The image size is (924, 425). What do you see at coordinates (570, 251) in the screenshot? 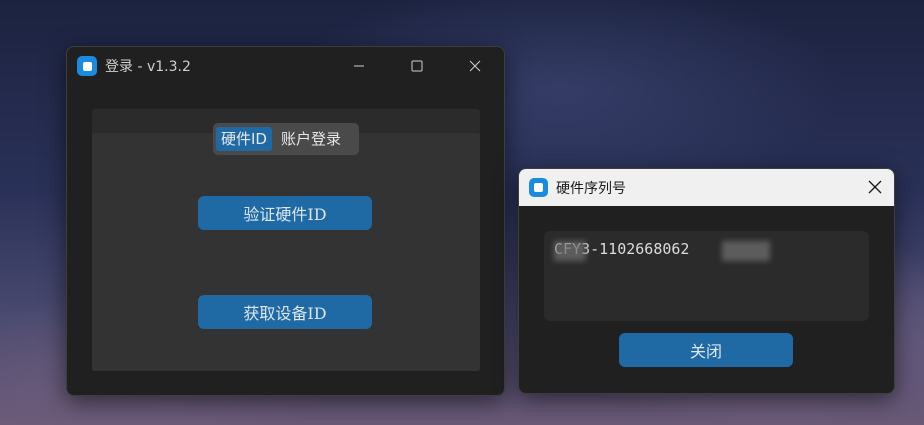
I see `redaction-blur-left` at bounding box center [570, 251].